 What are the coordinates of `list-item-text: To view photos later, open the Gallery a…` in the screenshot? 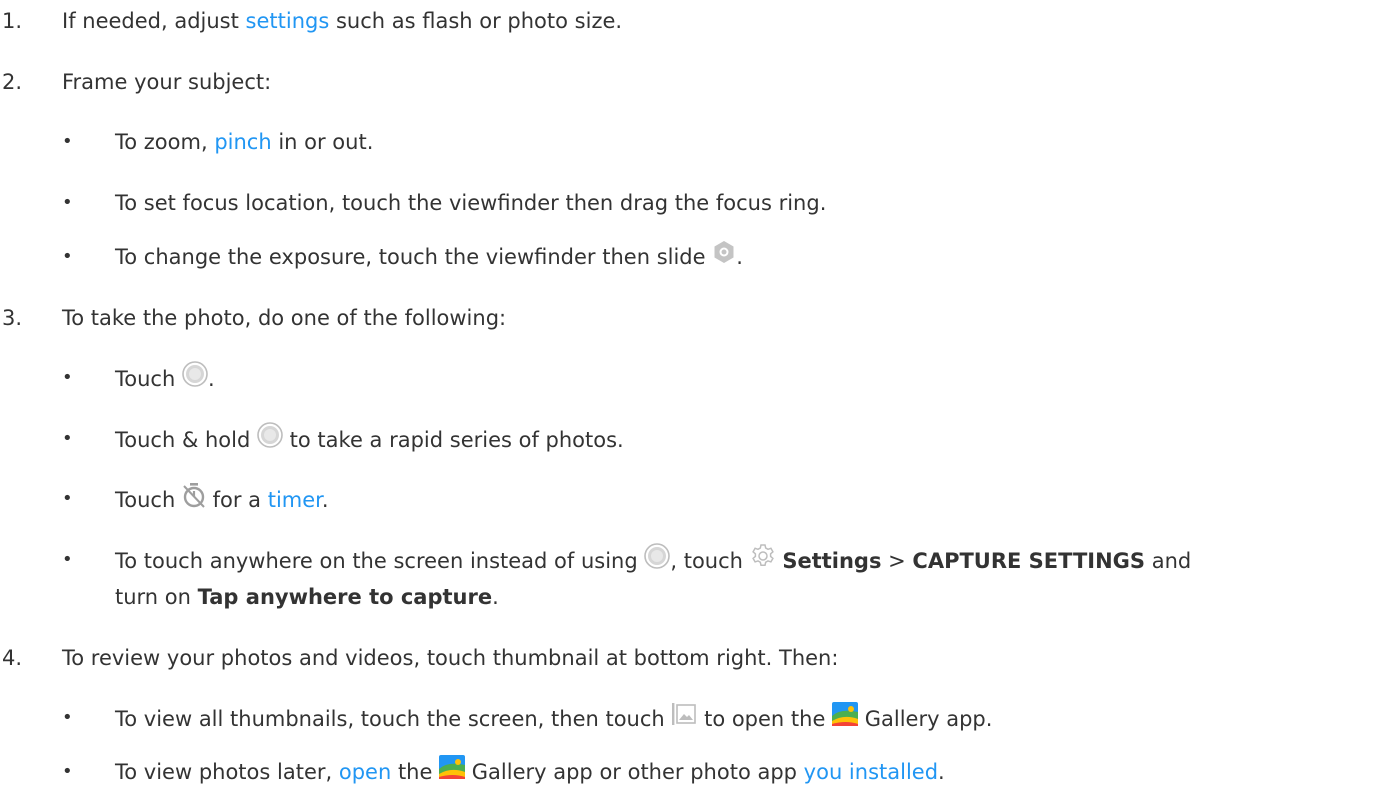 It's located at (530, 772).